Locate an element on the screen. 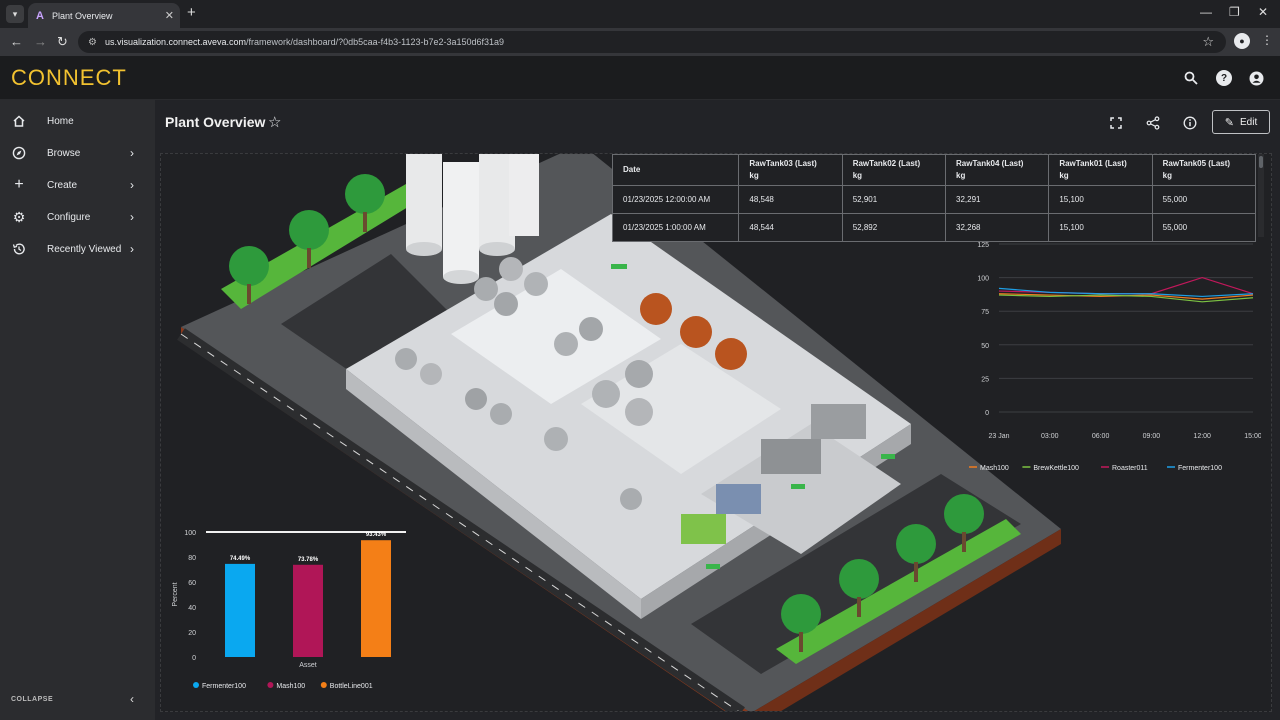 Image resolution: width=1280 pixels, height=720 pixels. y-axis-label: Percent is located at coordinates (175, 594).